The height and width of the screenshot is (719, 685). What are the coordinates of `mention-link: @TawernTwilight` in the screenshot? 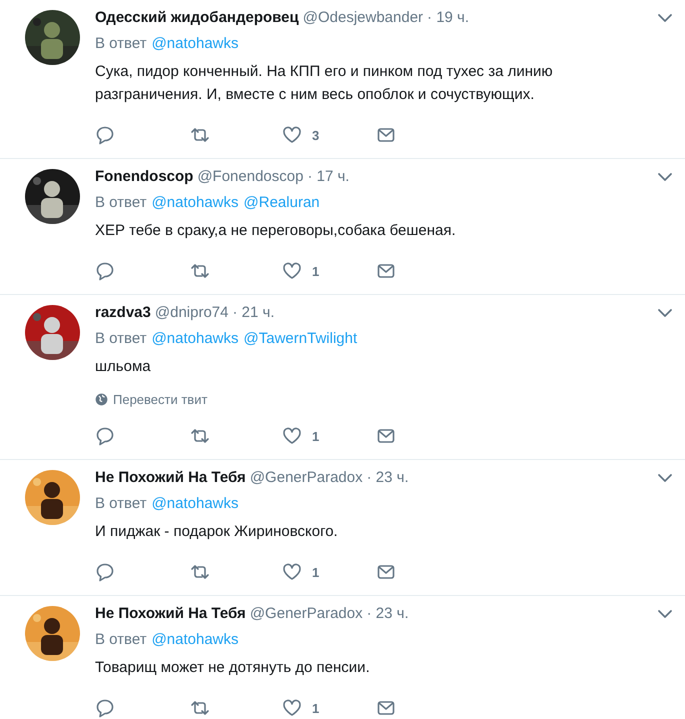 It's located at (301, 339).